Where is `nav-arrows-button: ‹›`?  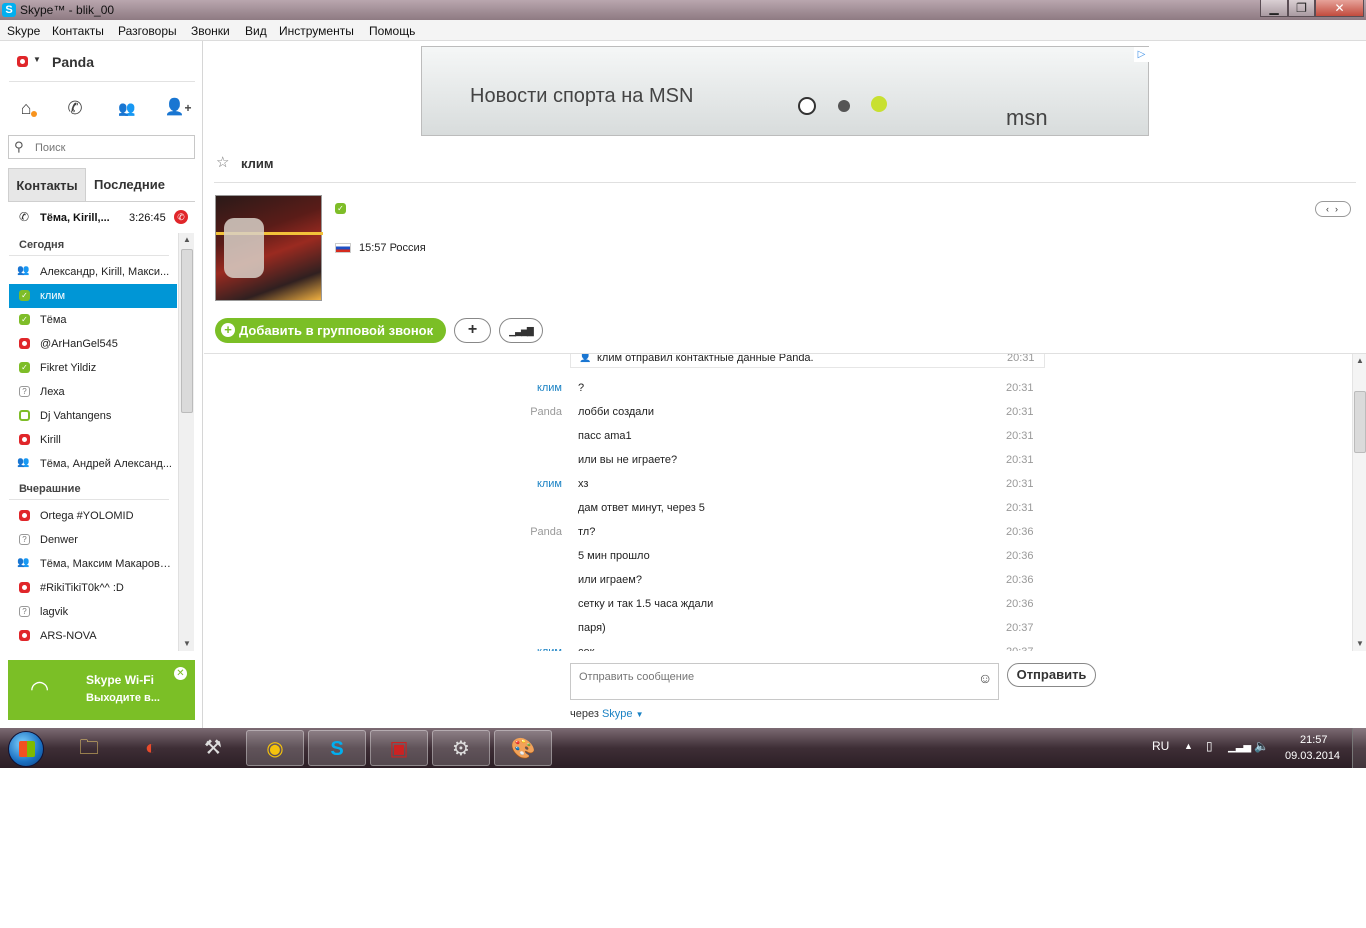
nav-arrows-button: ‹› is located at coordinates (1333, 209).